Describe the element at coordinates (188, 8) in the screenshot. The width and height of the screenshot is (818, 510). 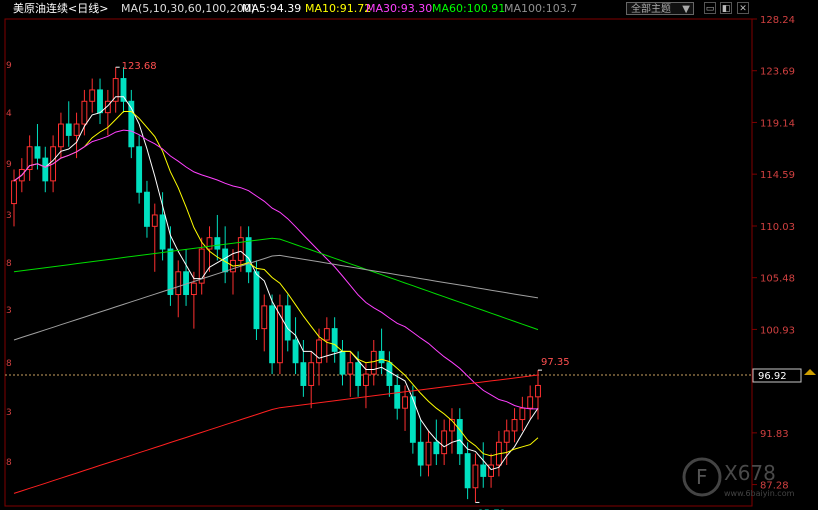
I see `ma-params-label: MA(5,10,30,60,100,200)` at that location.